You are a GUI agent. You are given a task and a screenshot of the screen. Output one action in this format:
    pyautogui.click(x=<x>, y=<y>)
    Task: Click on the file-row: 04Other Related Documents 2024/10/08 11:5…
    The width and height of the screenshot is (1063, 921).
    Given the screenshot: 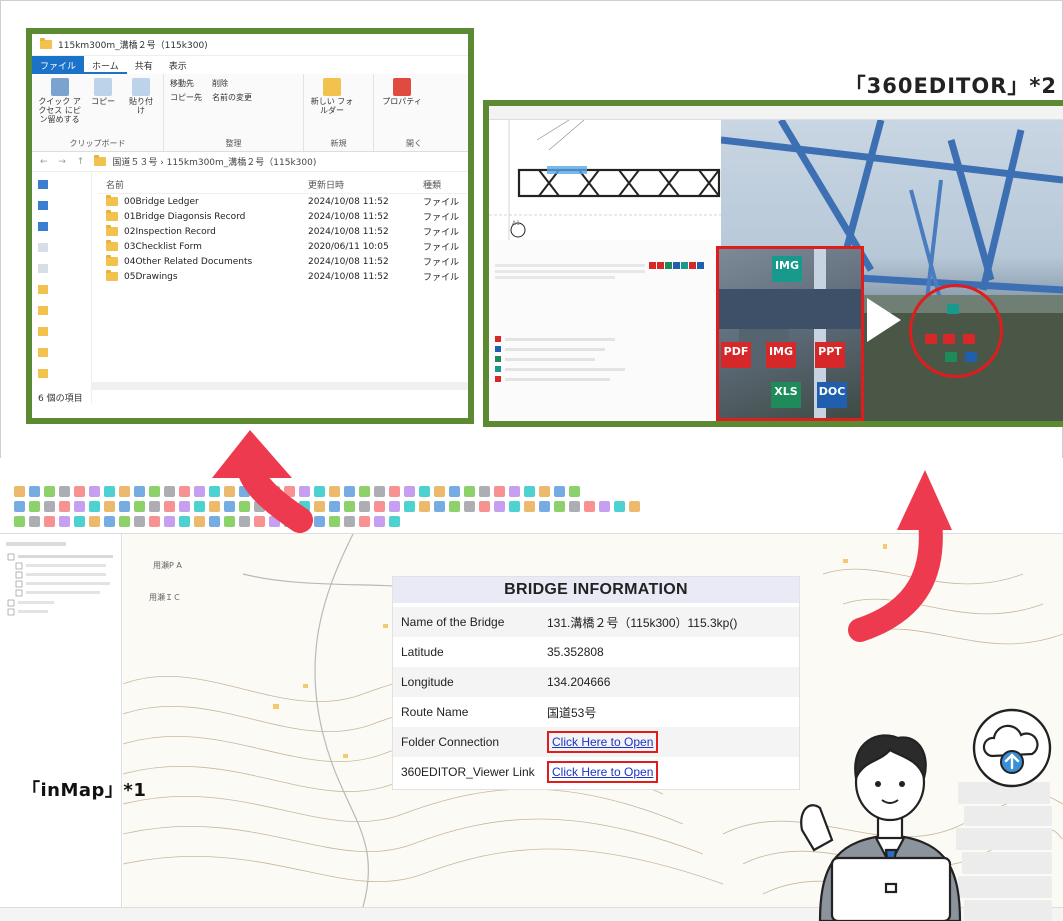 What is the action you would take?
    pyautogui.click(x=283, y=261)
    